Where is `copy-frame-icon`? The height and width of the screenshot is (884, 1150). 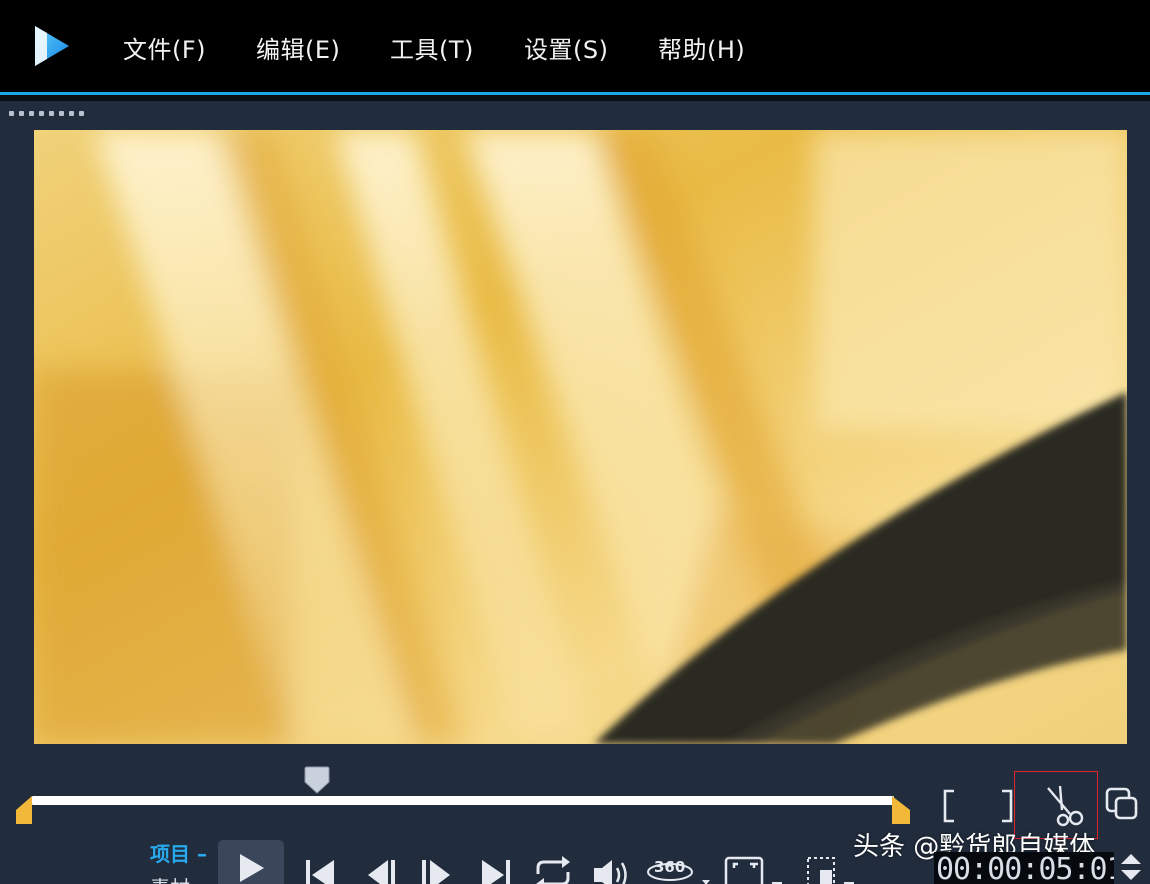 copy-frame-icon is located at coordinates (1122, 804).